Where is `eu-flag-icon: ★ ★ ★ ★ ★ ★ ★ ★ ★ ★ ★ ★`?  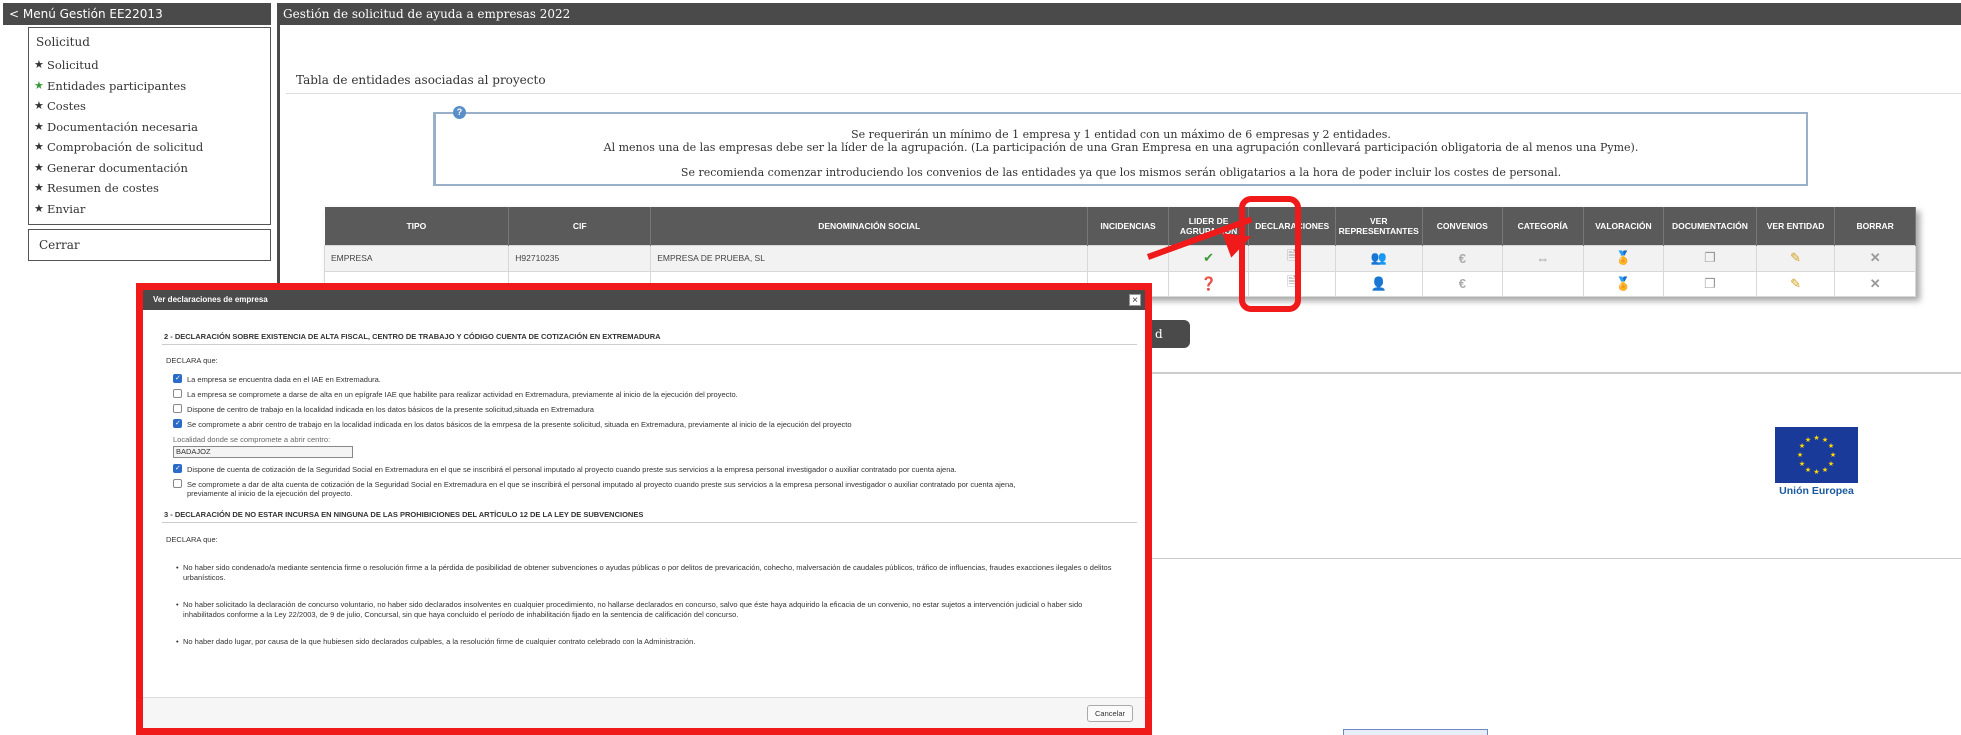
eu-flag-icon: ★ ★ ★ ★ ★ ★ ★ ★ ★ ★ ★ ★ is located at coordinates (1816, 455).